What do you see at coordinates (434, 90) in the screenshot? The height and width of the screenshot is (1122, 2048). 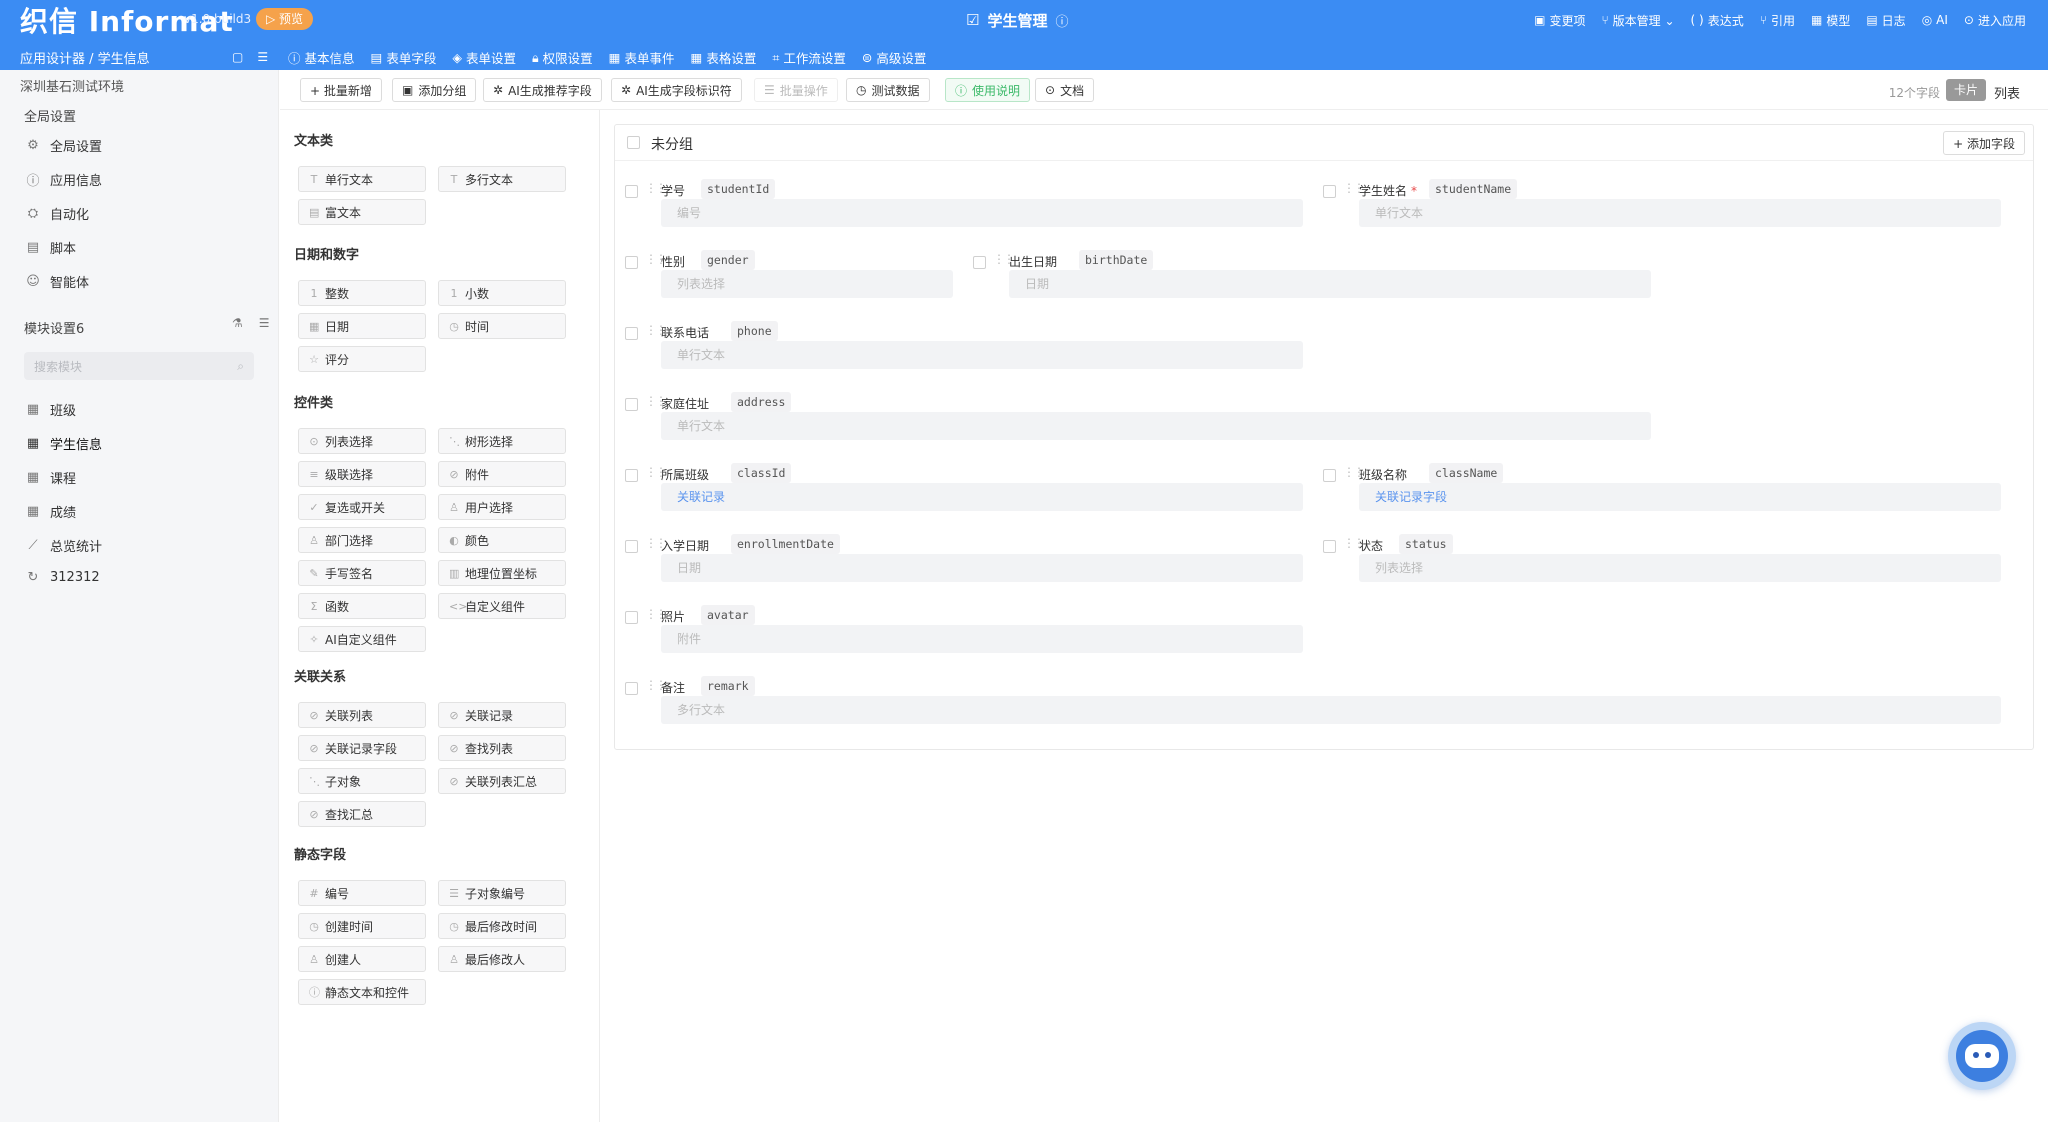 I see `add-group-button: ▣ 添加分组` at bounding box center [434, 90].